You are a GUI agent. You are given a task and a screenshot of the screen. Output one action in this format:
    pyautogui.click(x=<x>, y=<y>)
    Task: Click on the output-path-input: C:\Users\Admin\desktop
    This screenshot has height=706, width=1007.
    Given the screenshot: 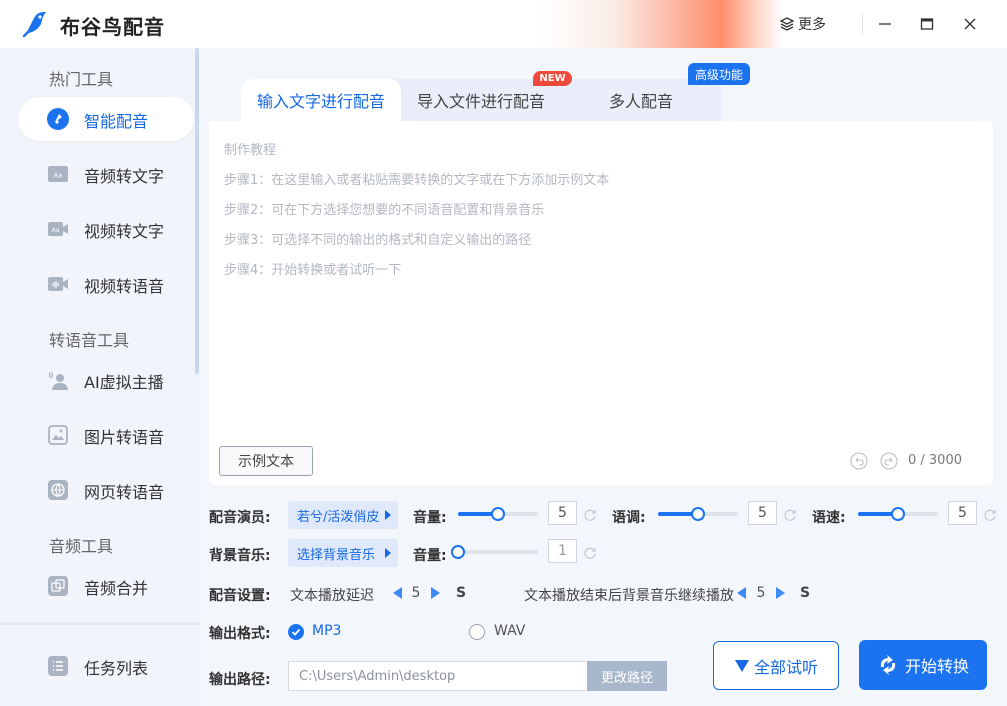 What is the action you would take?
    pyautogui.click(x=438, y=676)
    